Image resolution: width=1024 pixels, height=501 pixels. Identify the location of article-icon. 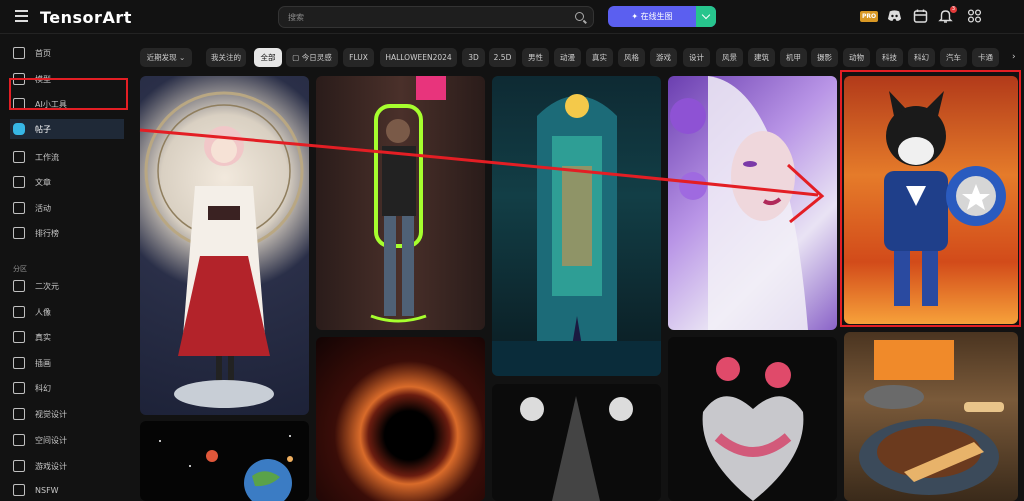
(19, 182).